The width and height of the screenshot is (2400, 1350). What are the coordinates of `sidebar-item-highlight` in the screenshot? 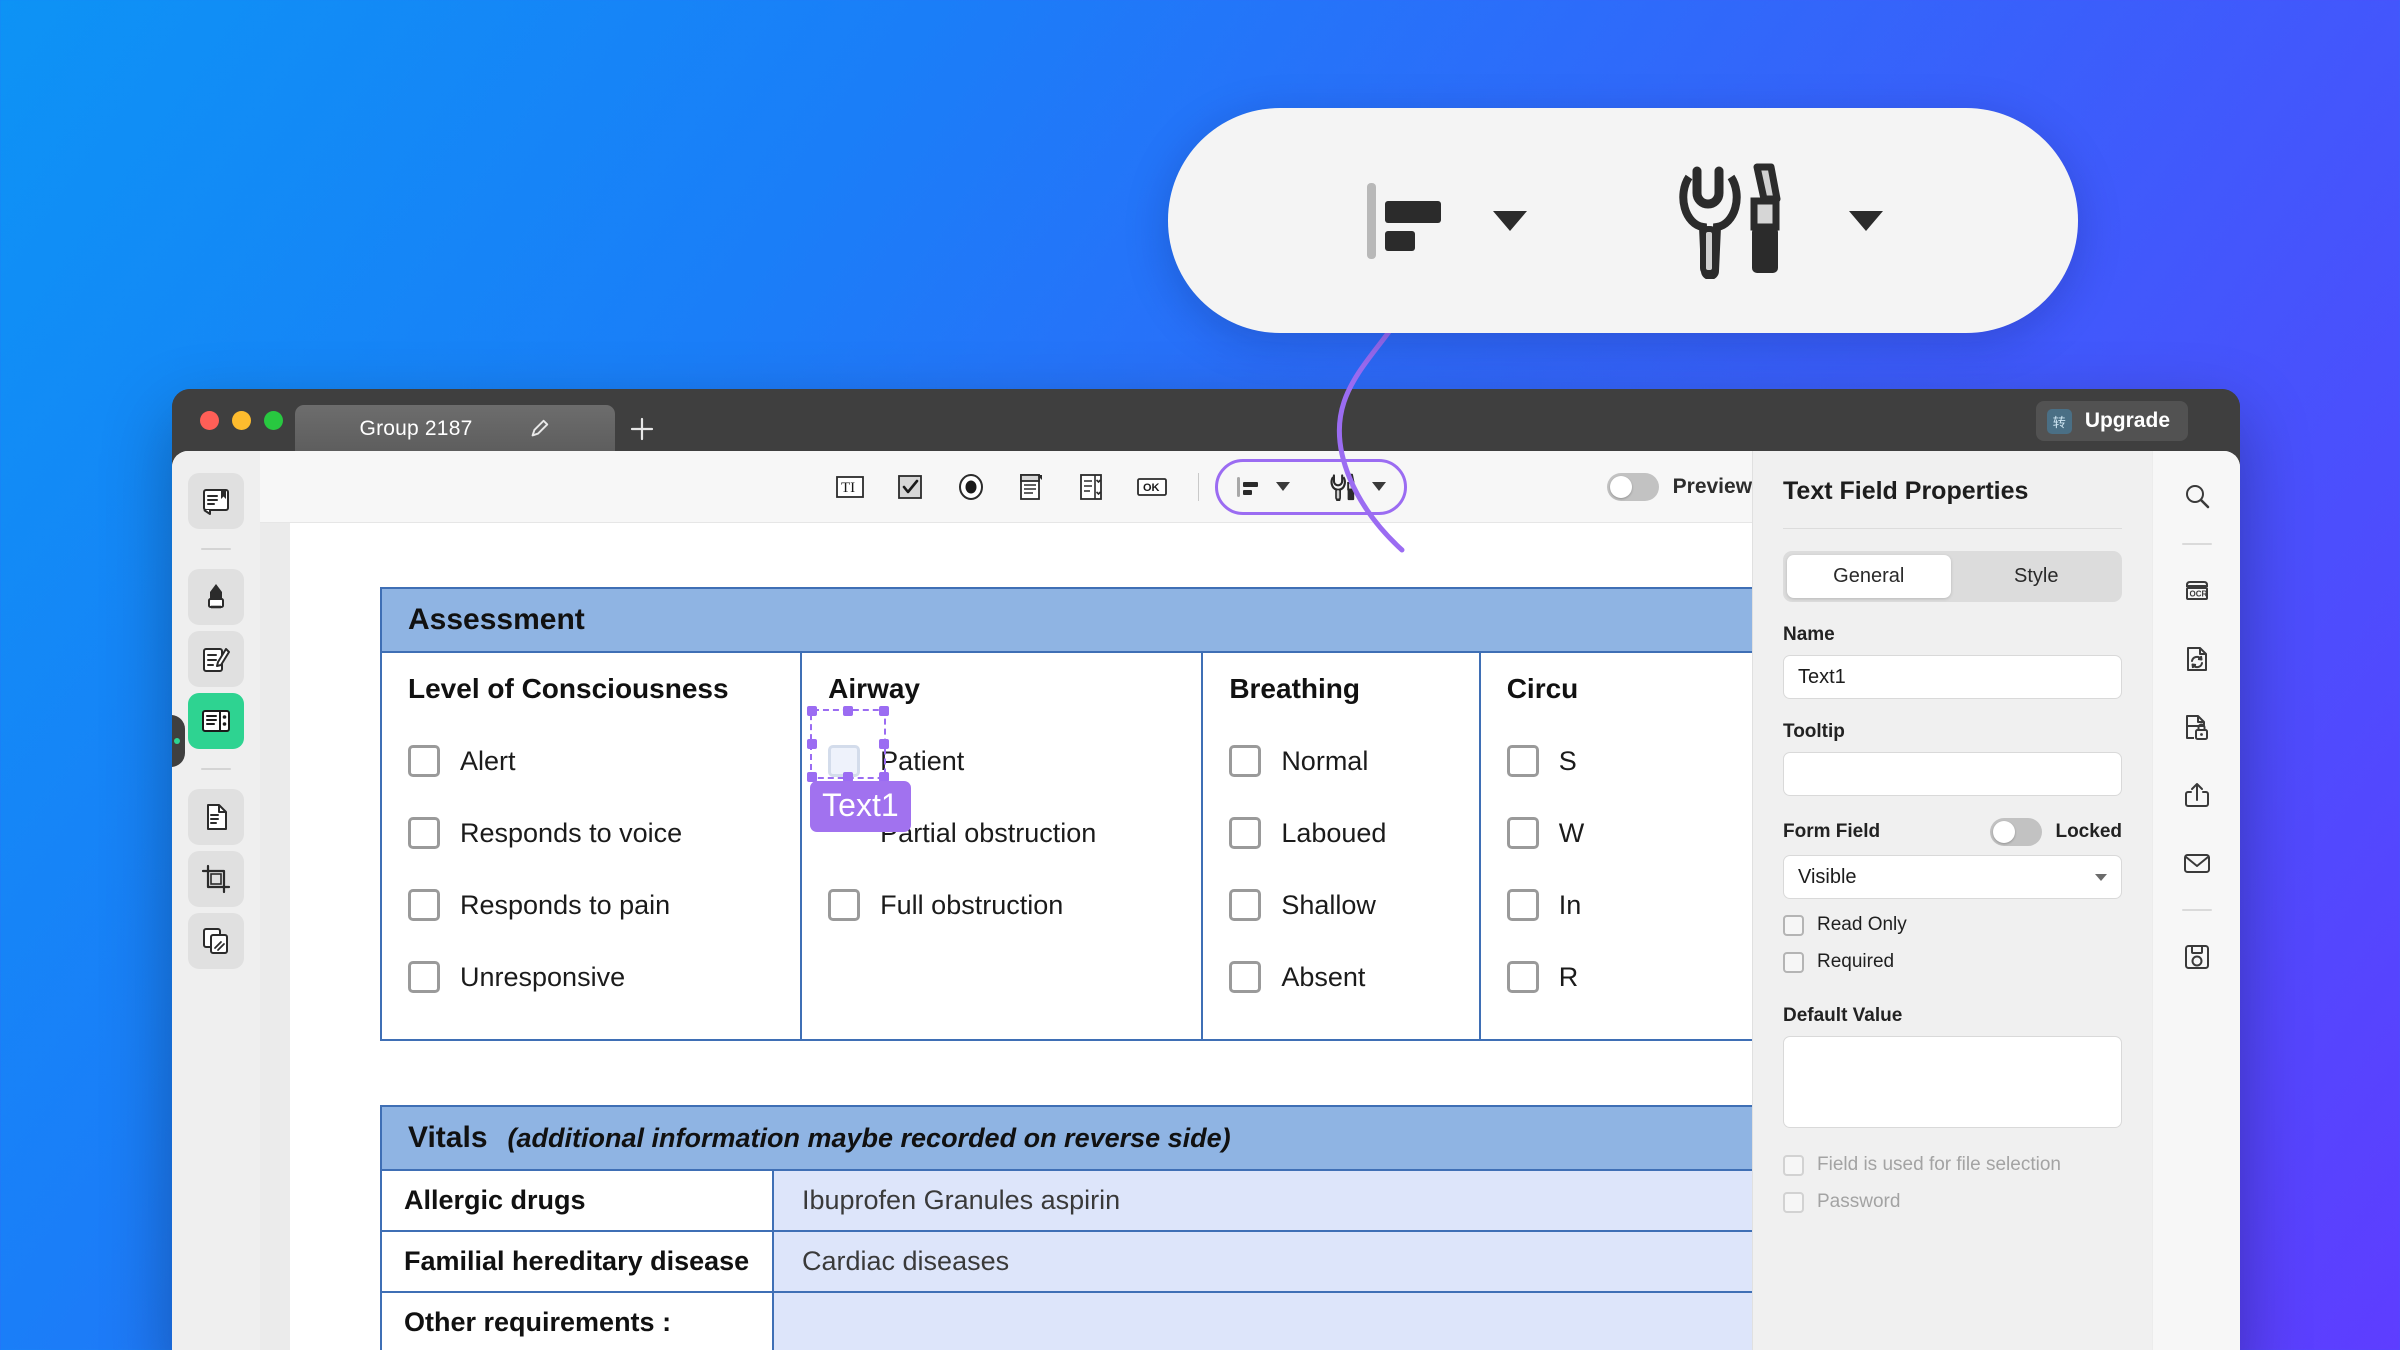 It's located at (216, 597).